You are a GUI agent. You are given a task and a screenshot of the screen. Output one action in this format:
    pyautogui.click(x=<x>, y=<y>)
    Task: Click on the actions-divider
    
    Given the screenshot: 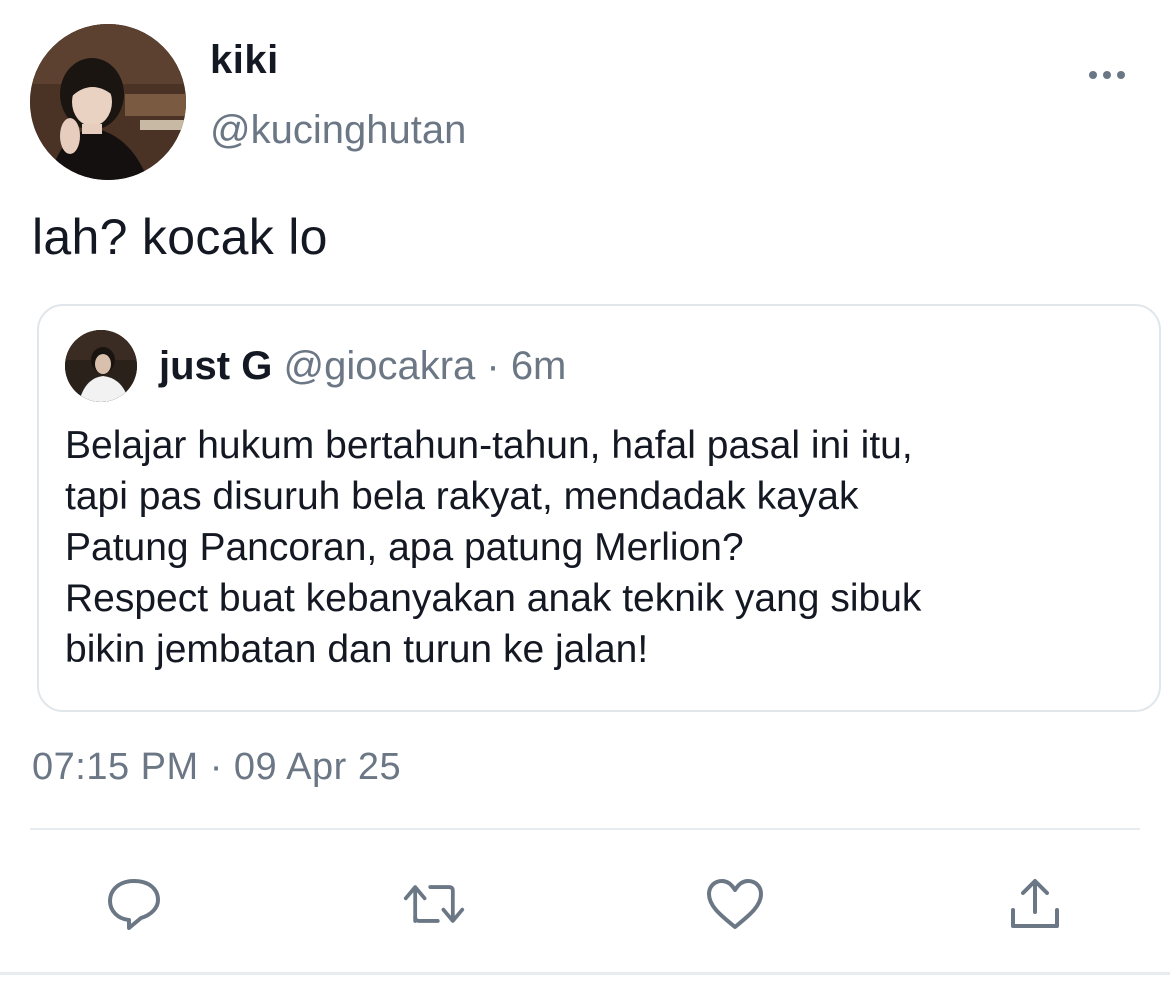 What is the action you would take?
    pyautogui.click(x=585, y=829)
    